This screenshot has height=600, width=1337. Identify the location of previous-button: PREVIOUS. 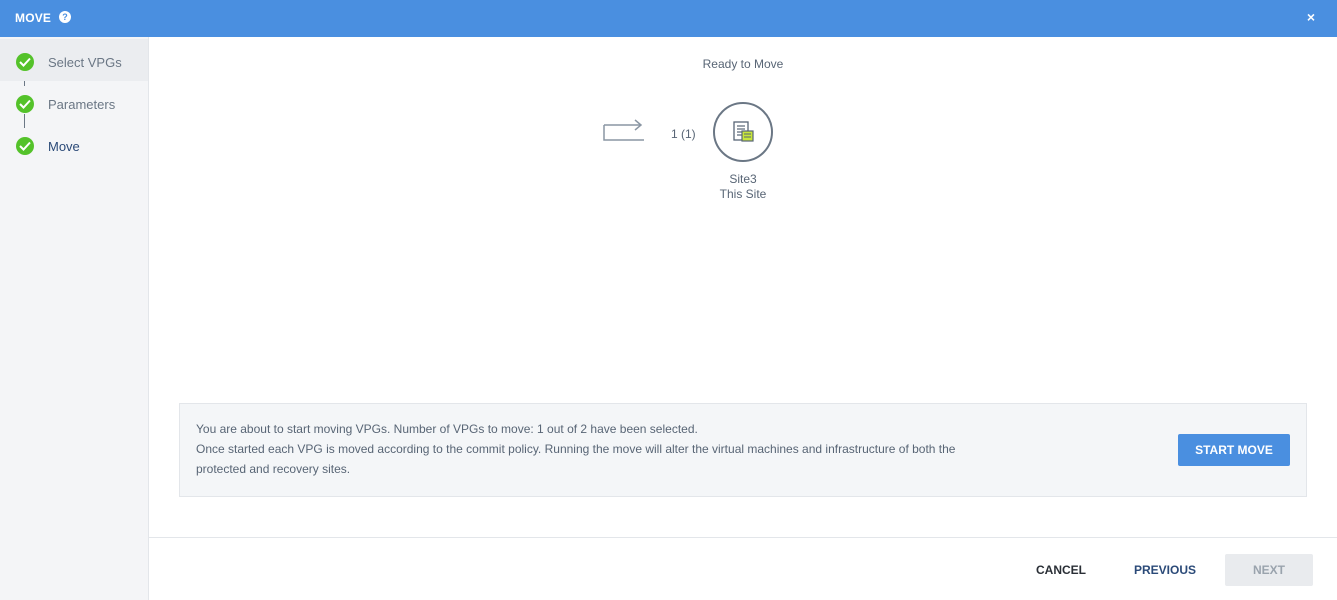
(1165, 570).